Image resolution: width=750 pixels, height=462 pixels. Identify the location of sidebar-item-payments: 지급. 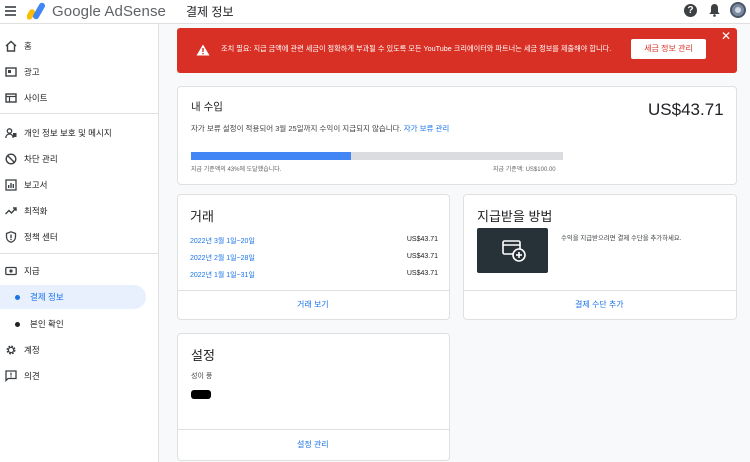
(79, 271).